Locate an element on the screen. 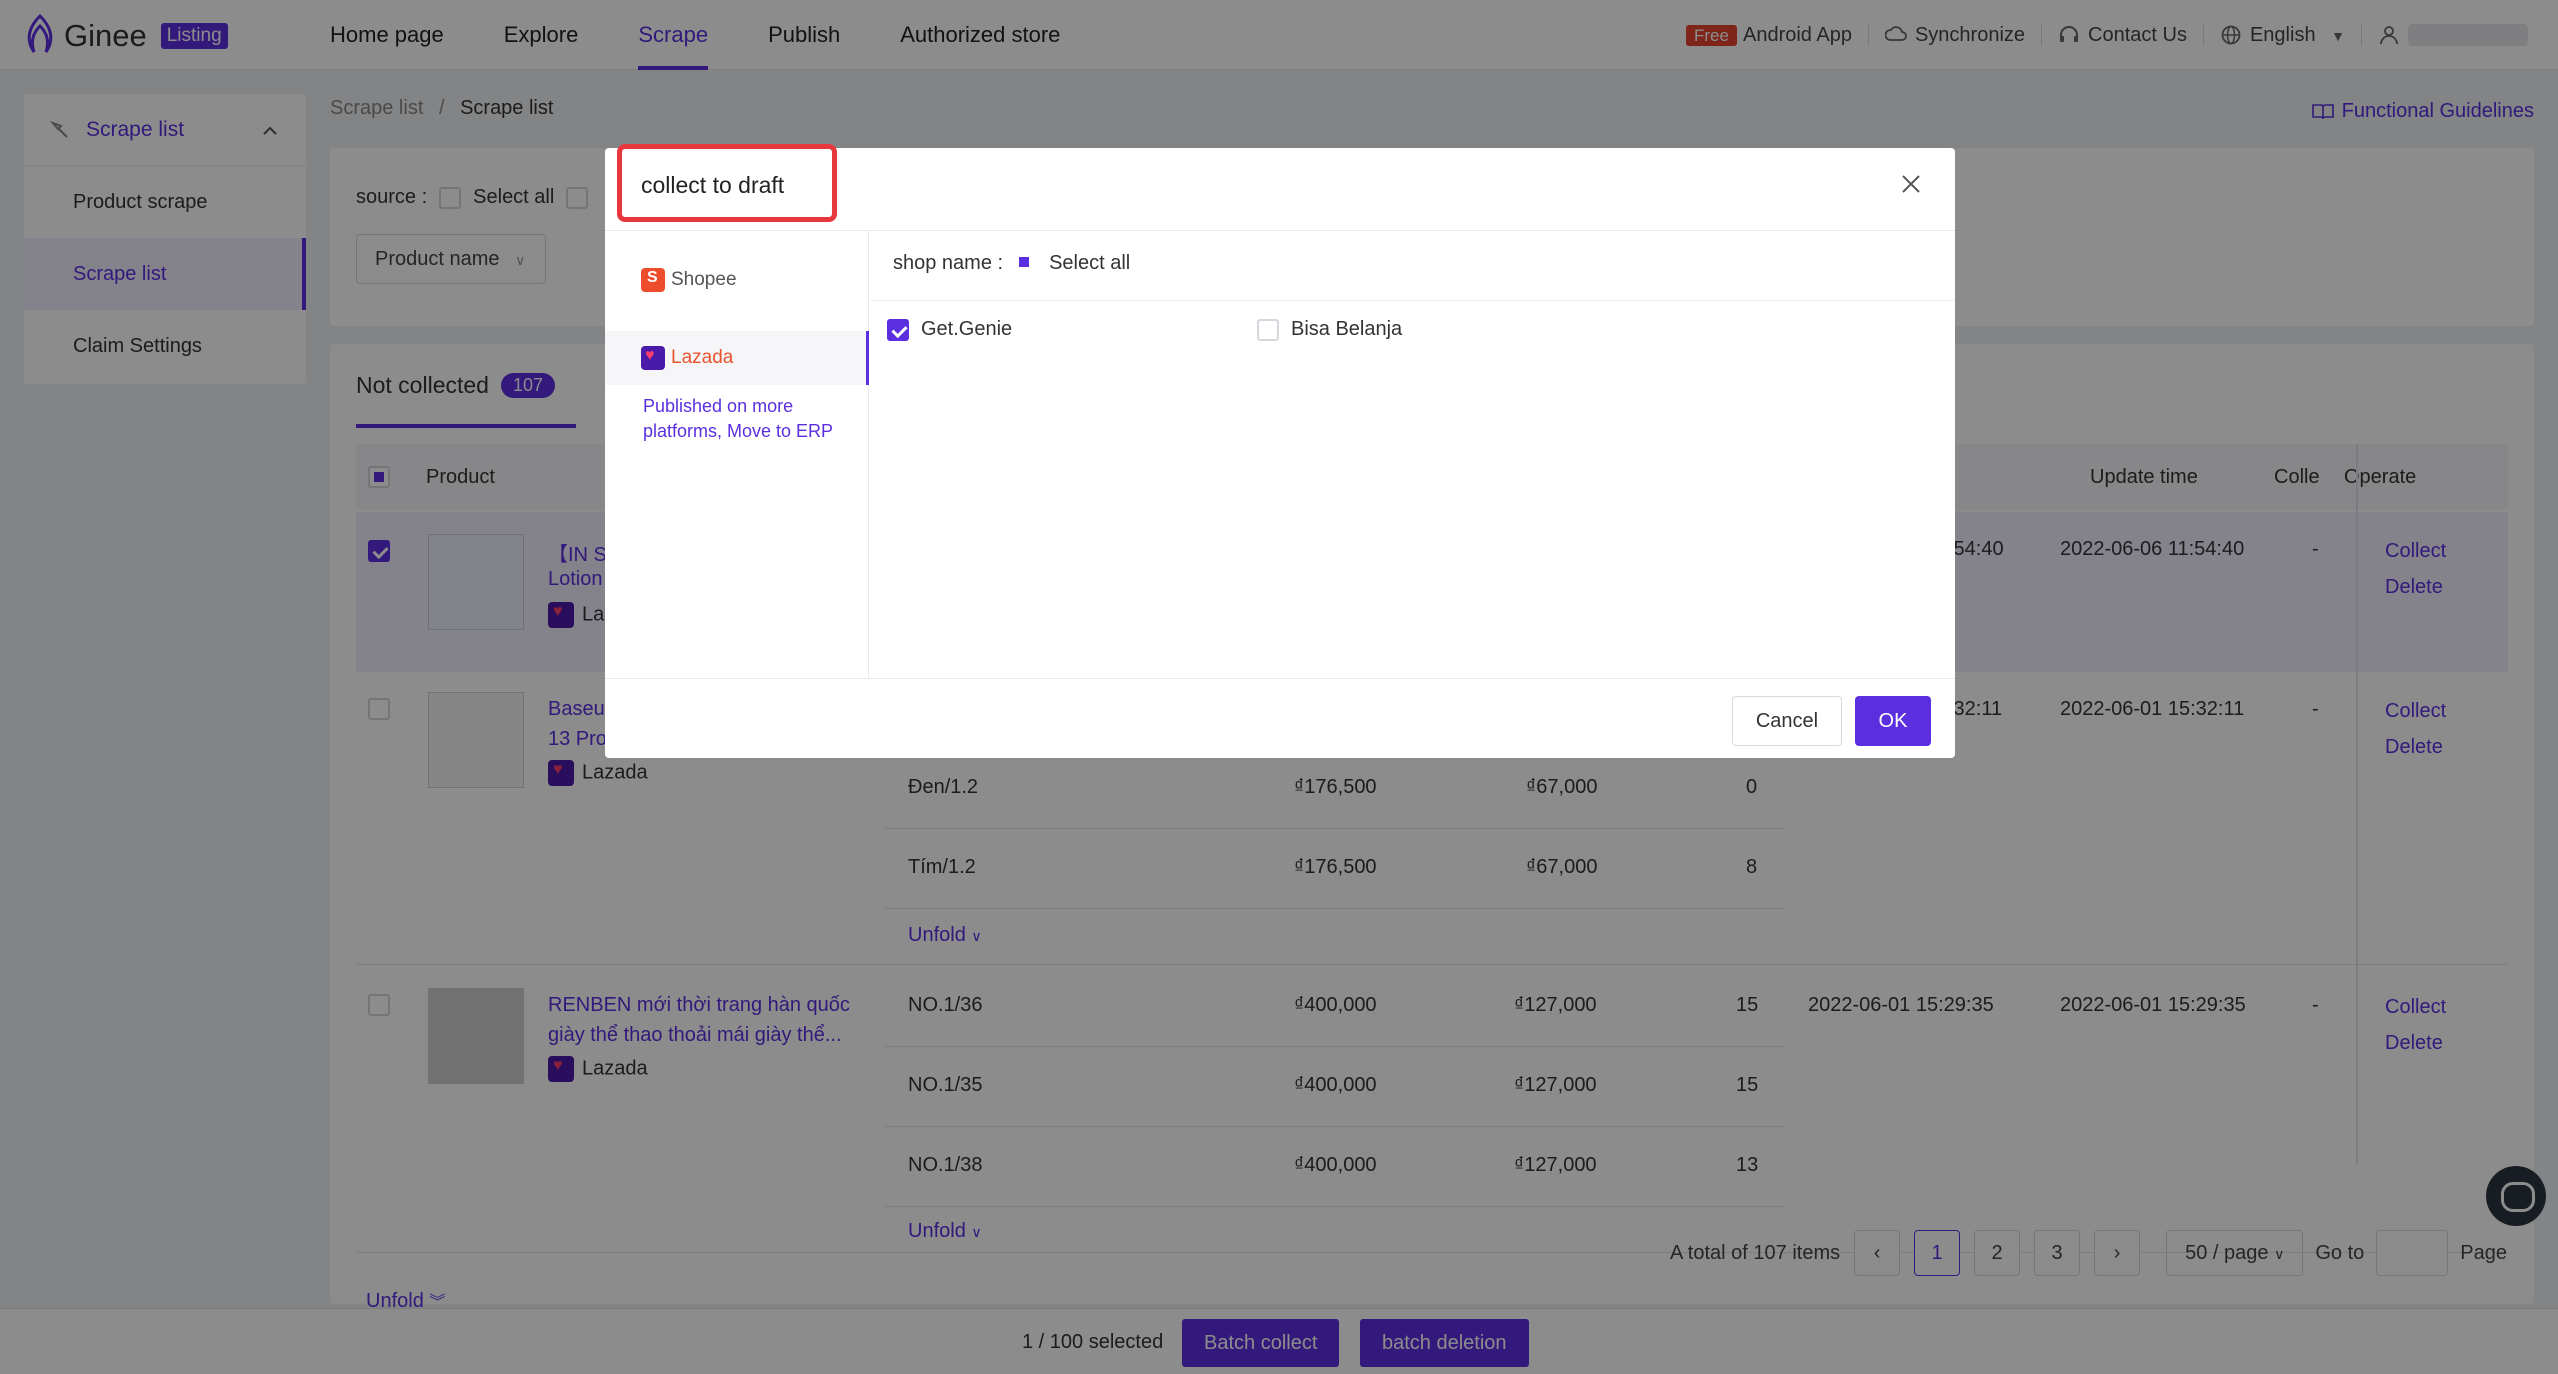 The height and width of the screenshot is (1374, 2558). lazada-icon: ♥ is located at coordinates (653, 358).